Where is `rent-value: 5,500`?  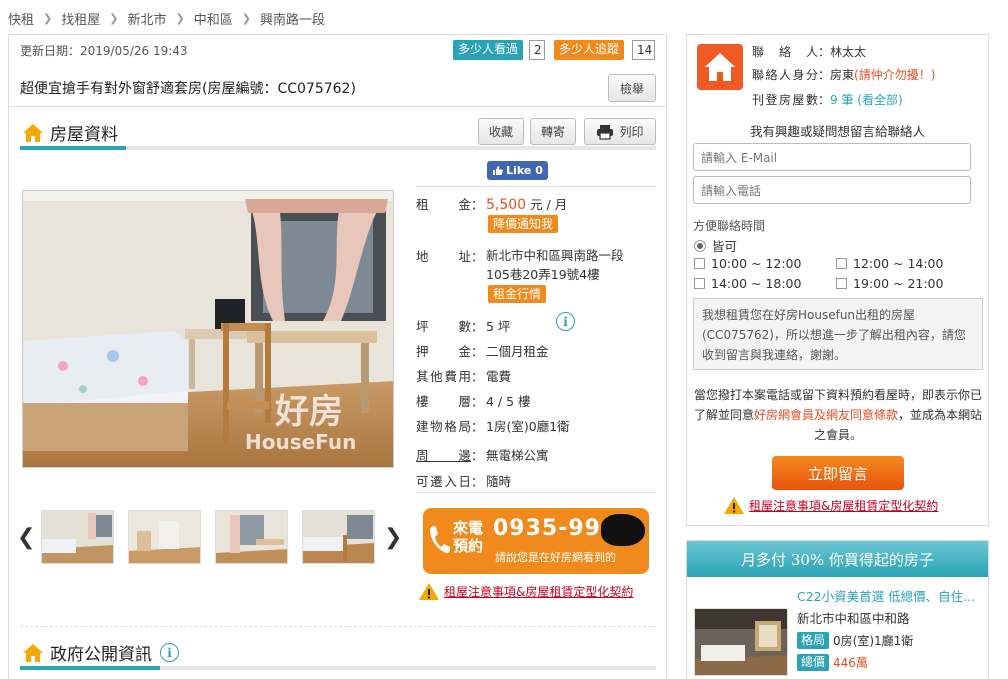 rent-value: 5,500 is located at coordinates (506, 205).